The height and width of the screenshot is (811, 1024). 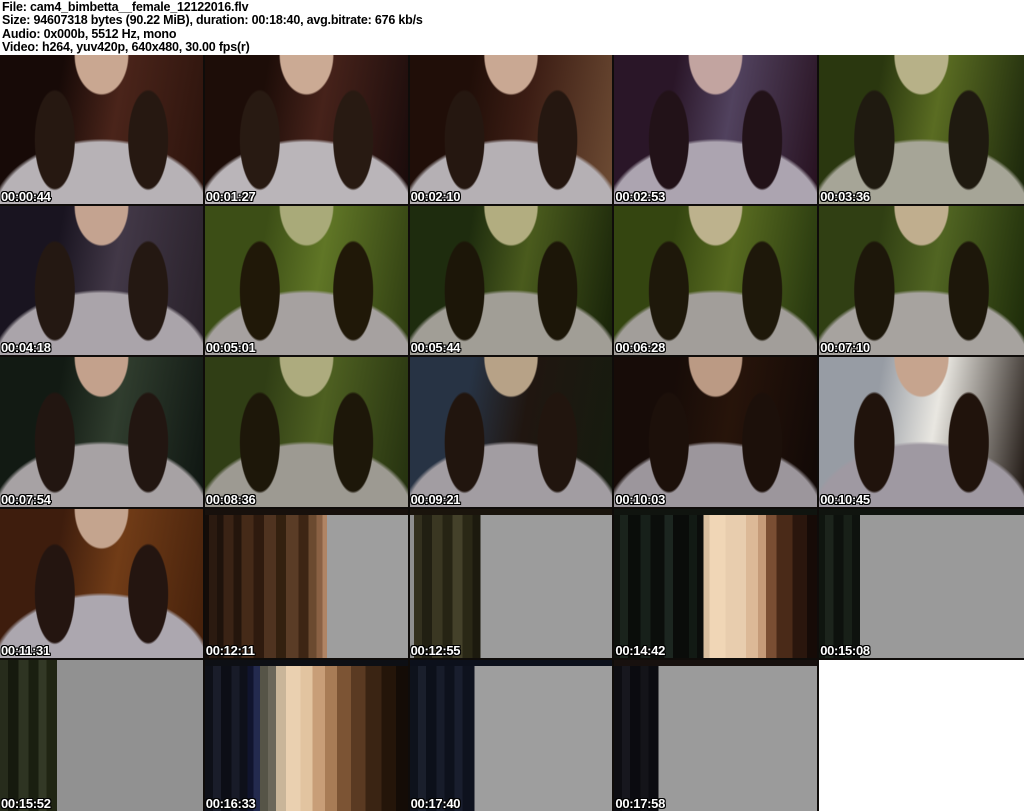 What do you see at coordinates (845, 197) in the screenshot?
I see `timestamp-label: 00:03:36` at bounding box center [845, 197].